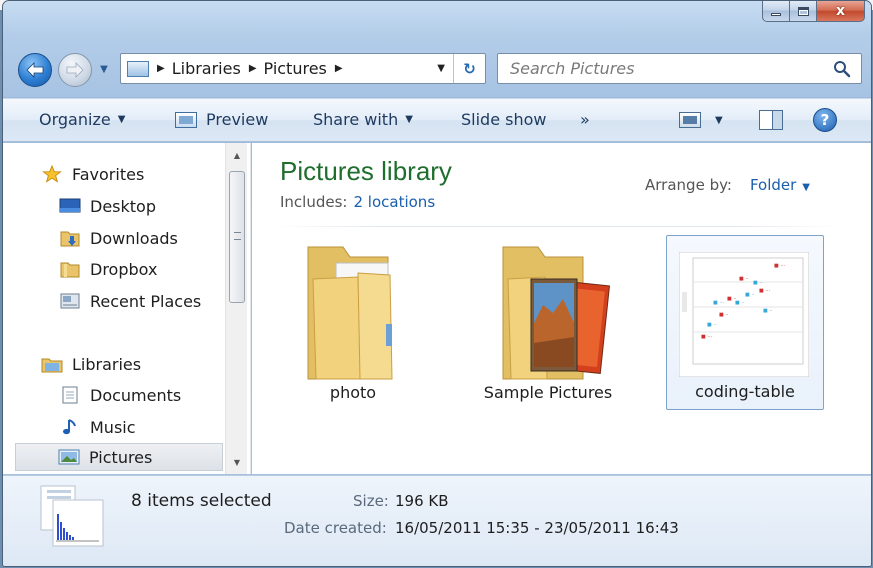 This screenshot has width=873, height=568. What do you see at coordinates (727, 185) in the screenshot?
I see `arrange-by: Arrange by: Folder ▼` at bounding box center [727, 185].